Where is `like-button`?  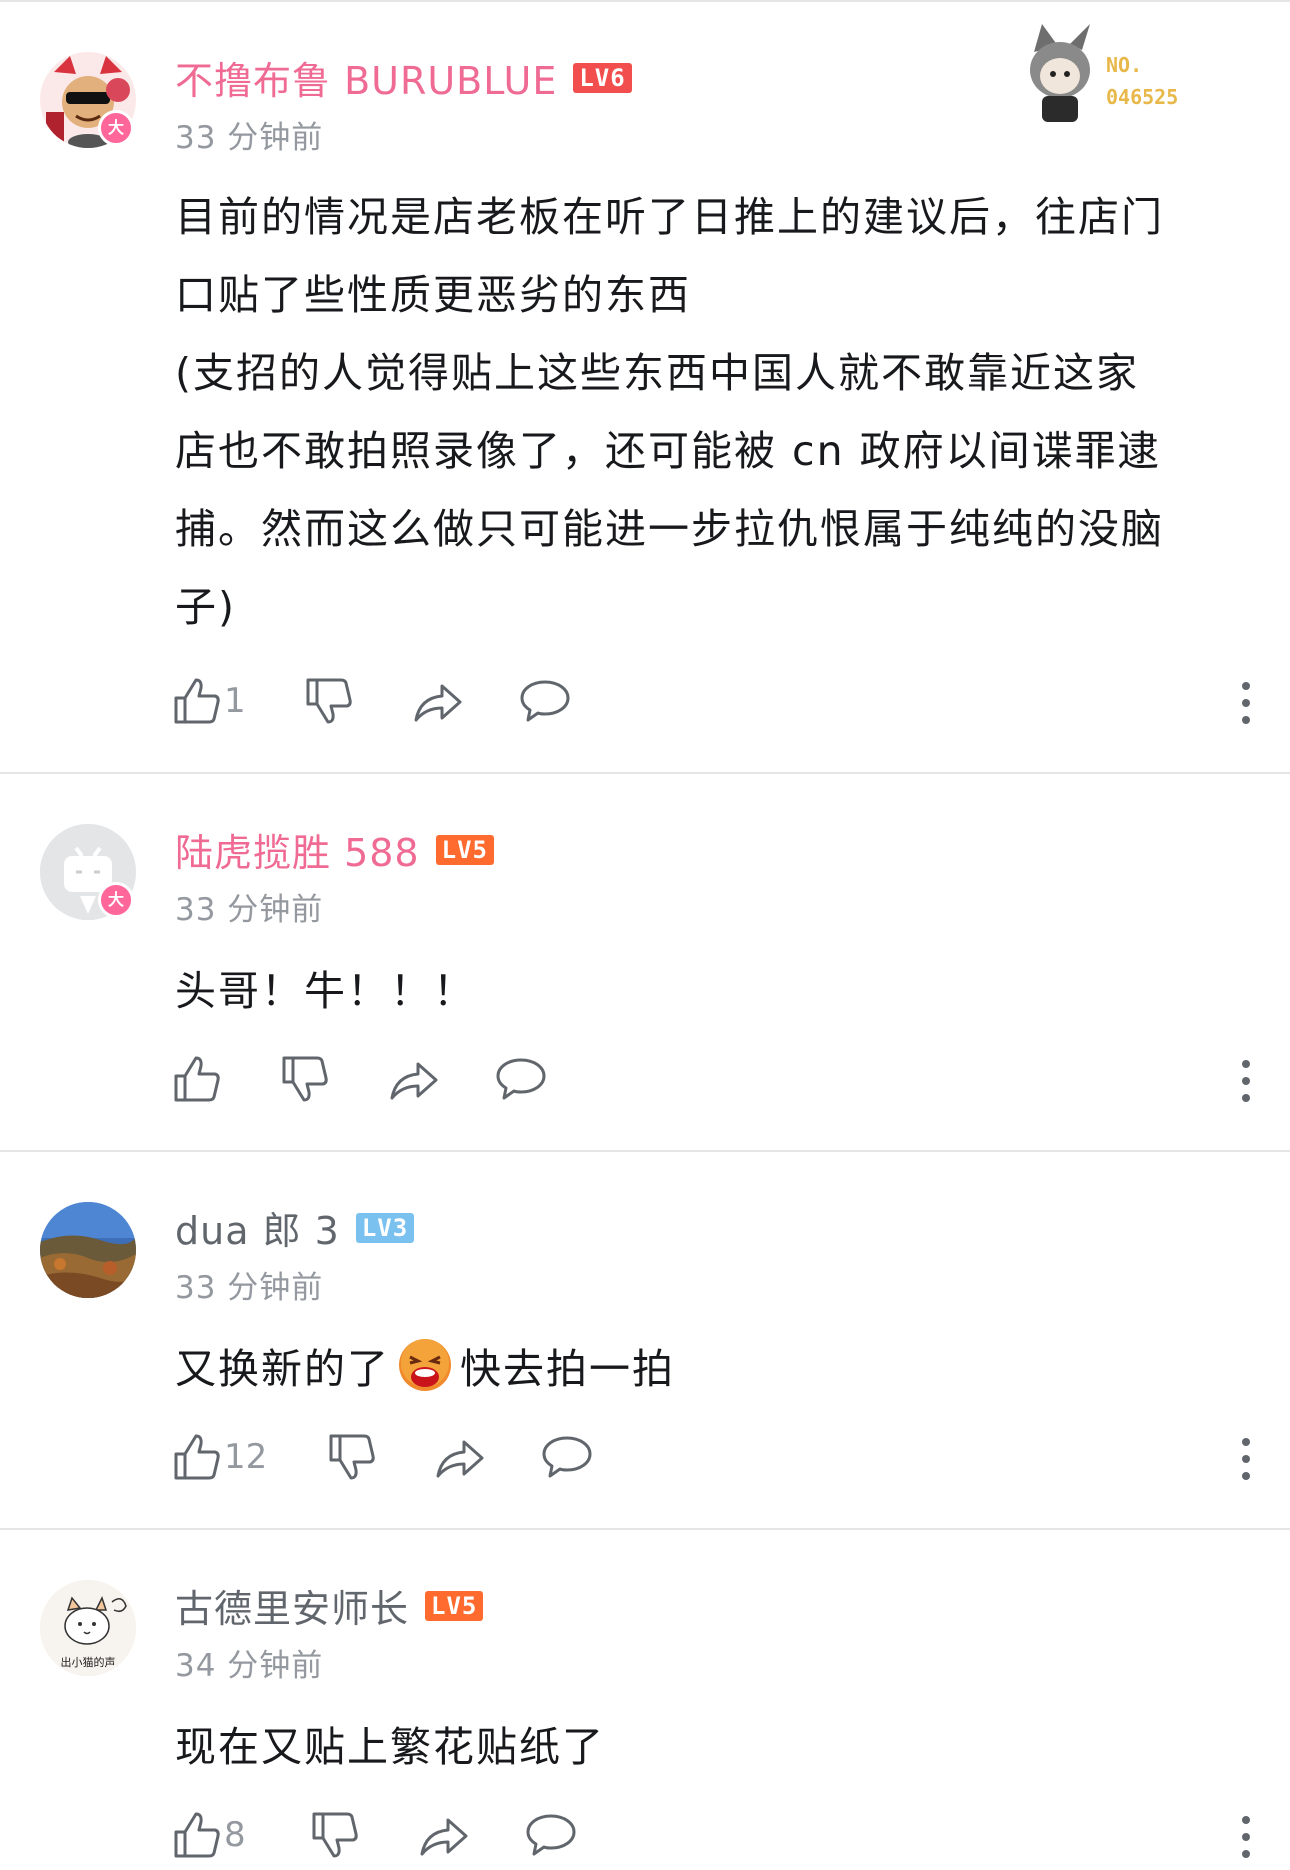 like-button is located at coordinates (197, 1079).